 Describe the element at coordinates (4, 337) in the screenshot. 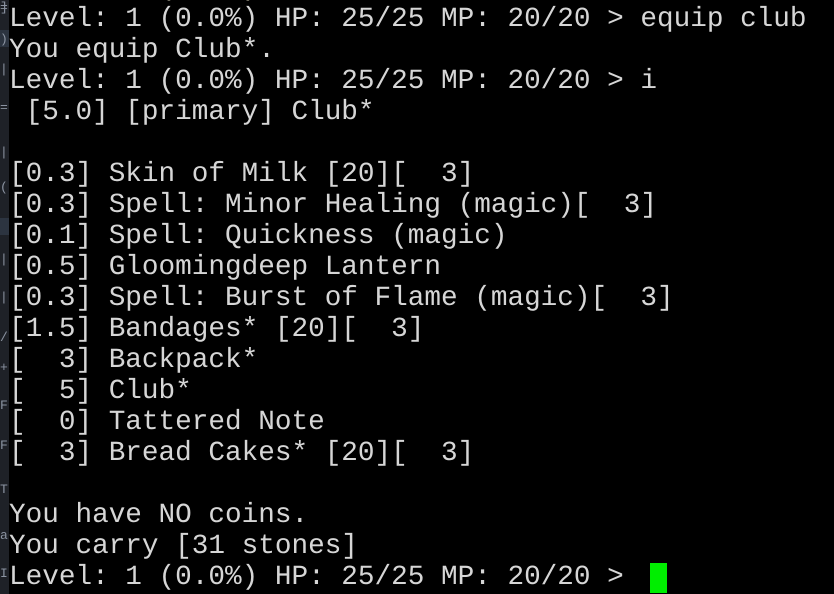

I see `background-window-glyph: /` at that location.